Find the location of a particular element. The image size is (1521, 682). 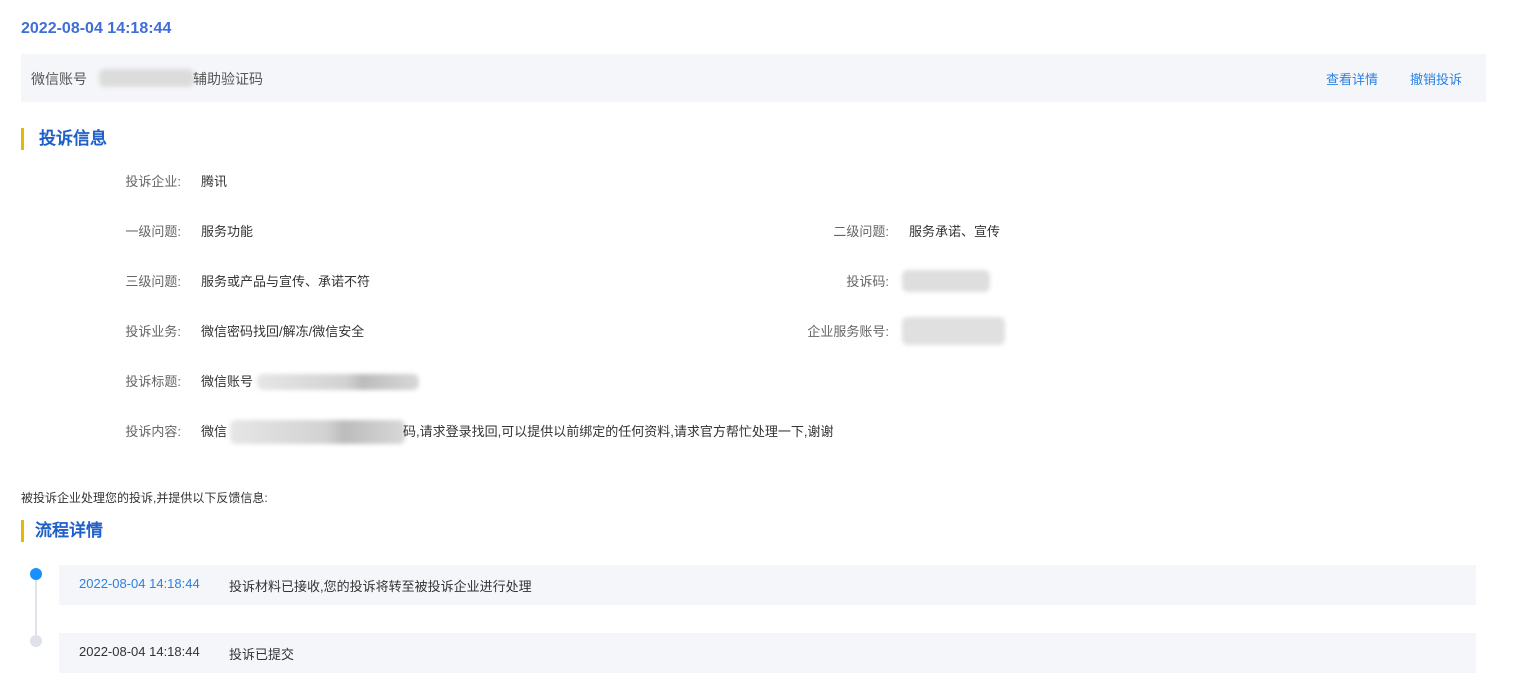

level3-field: 三级问题: is located at coordinates (121, 282).